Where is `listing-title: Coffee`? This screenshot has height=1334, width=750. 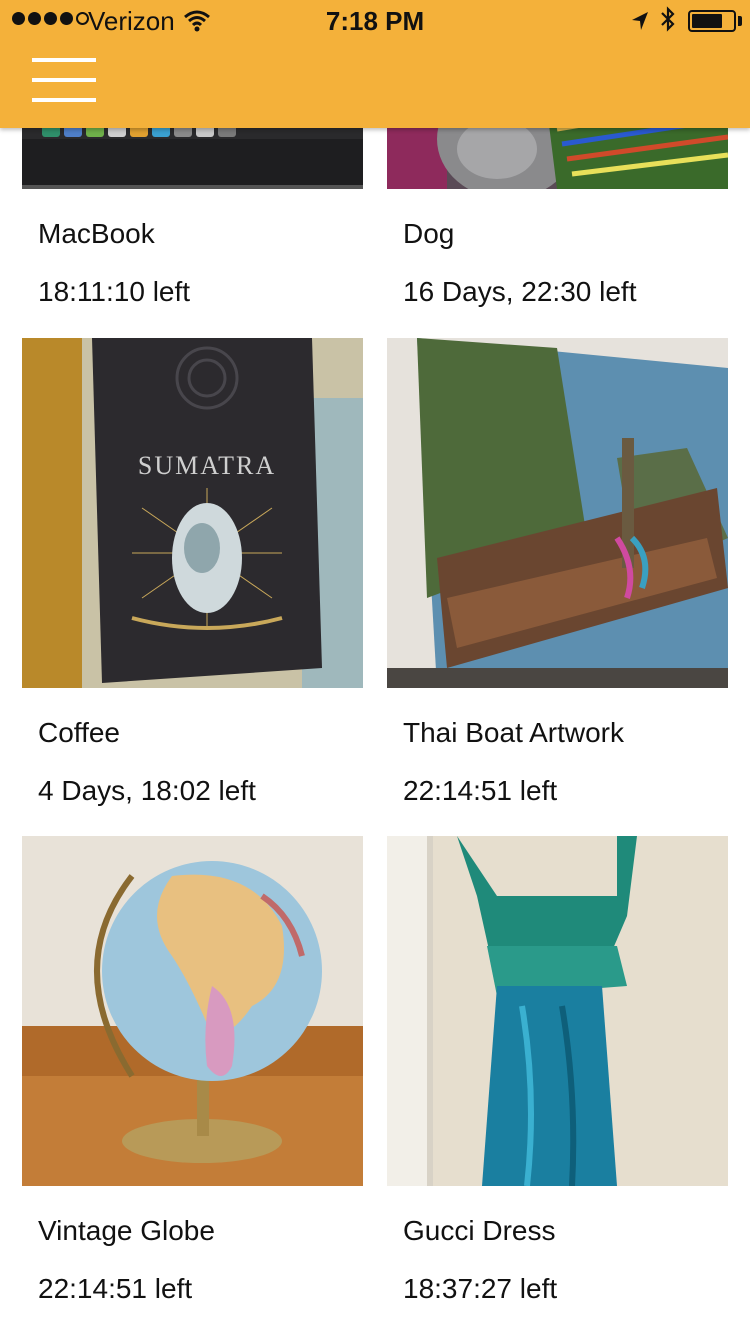
listing-title: Coffee is located at coordinates (79, 732).